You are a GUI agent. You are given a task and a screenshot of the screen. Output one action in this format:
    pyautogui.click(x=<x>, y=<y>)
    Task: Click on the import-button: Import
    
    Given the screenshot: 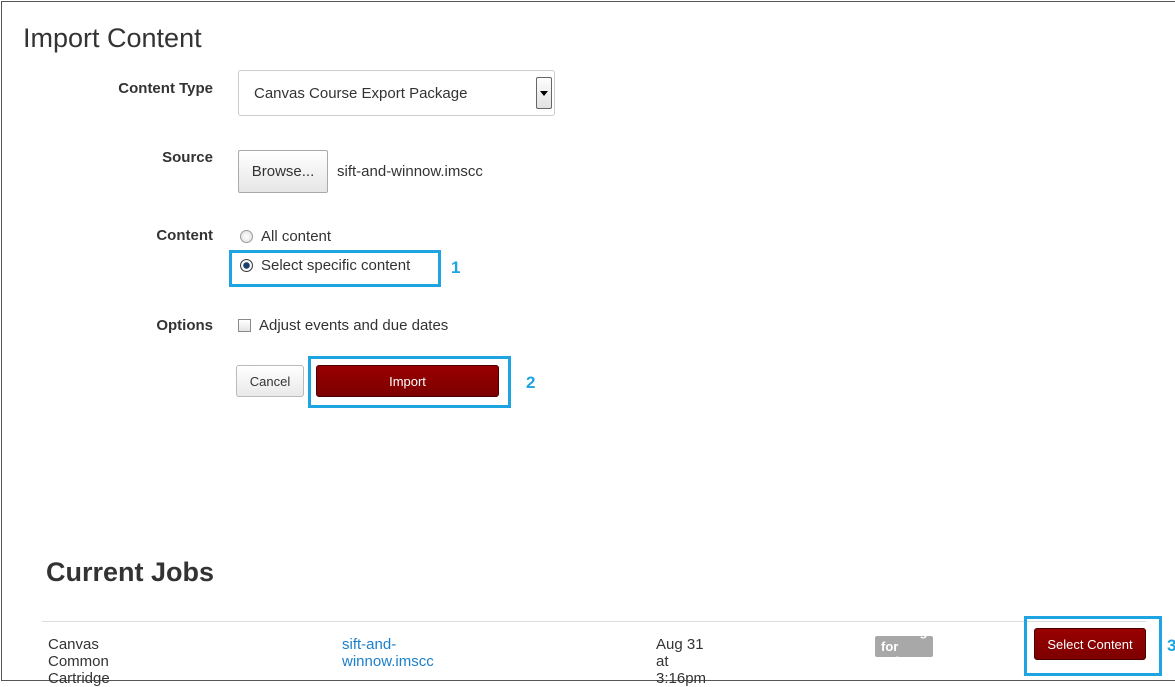 What is the action you would take?
    pyautogui.click(x=407, y=381)
    